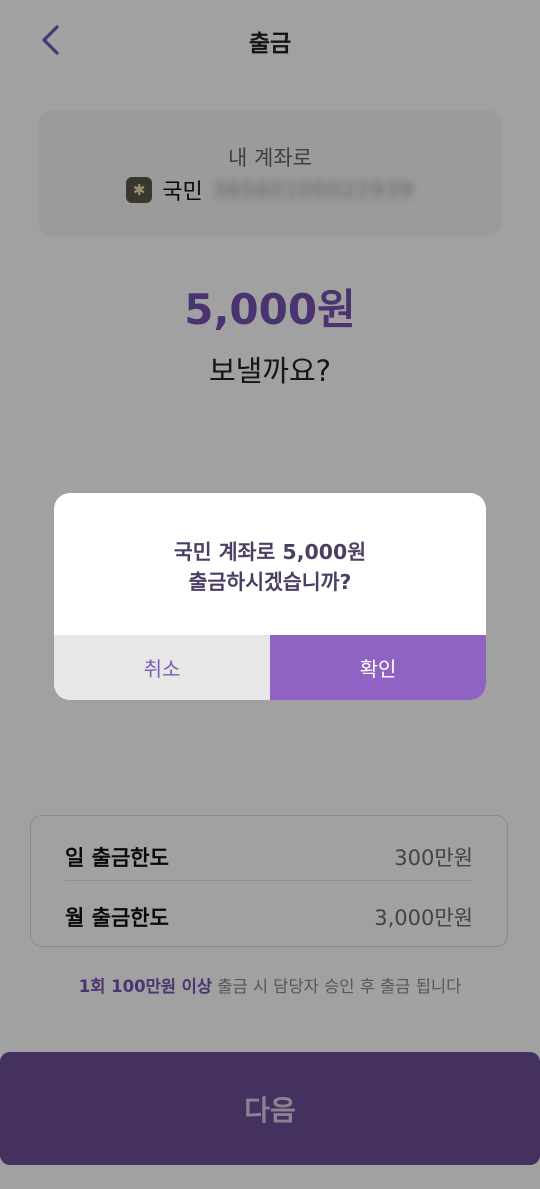 The width and height of the screenshot is (540, 1189). What do you see at coordinates (270, 552) in the screenshot?
I see `dialog-message-line1: 국민 계좌로 5,000원` at bounding box center [270, 552].